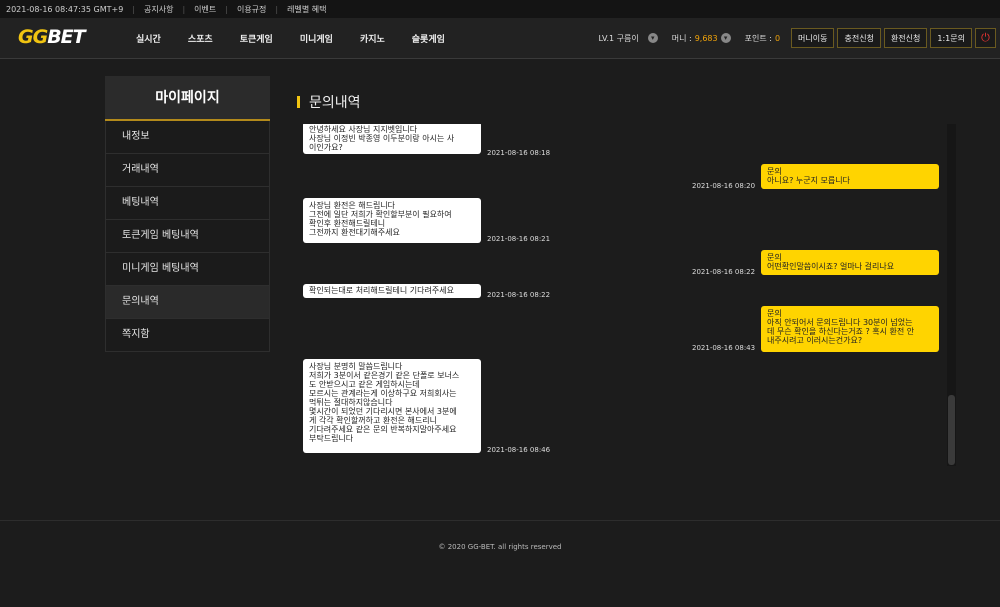  What do you see at coordinates (306, 9) in the screenshot?
I see `level-benefits-link: 레벨별 혜택` at bounding box center [306, 9].